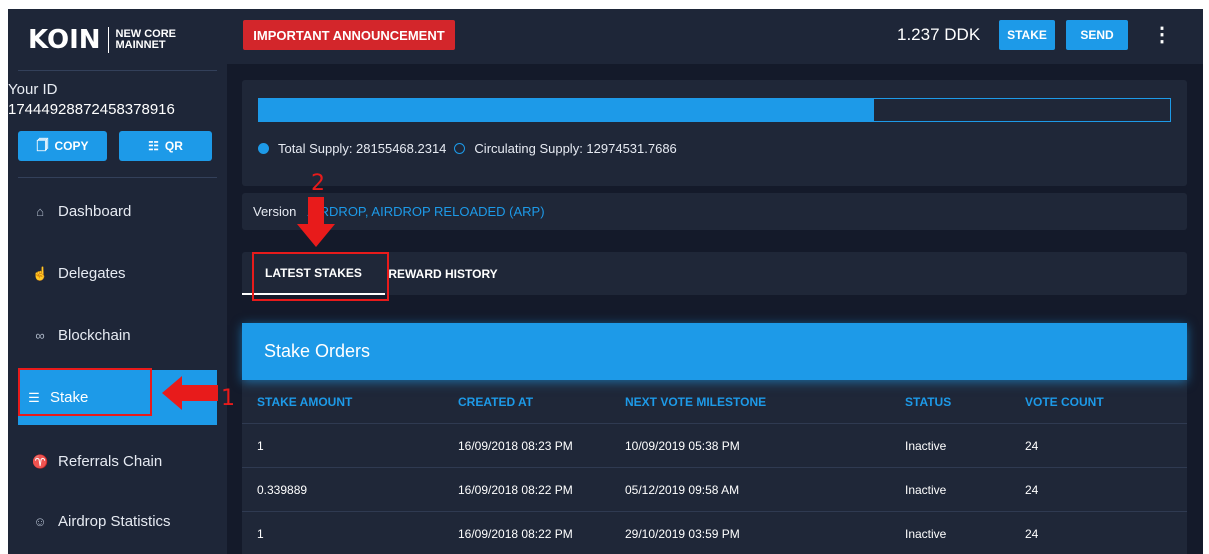 Image resolution: width=1209 pixels, height=554 pixels. I want to click on sidebar-item-label: Delegates, so click(92, 273).